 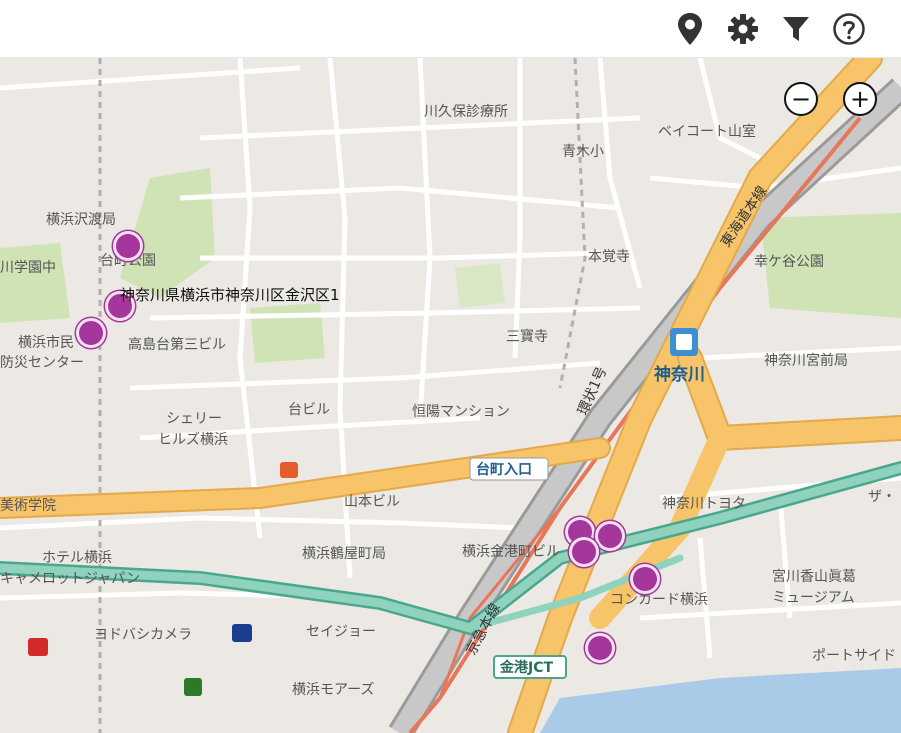 I want to click on gear-icon, so click(x=743, y=29).